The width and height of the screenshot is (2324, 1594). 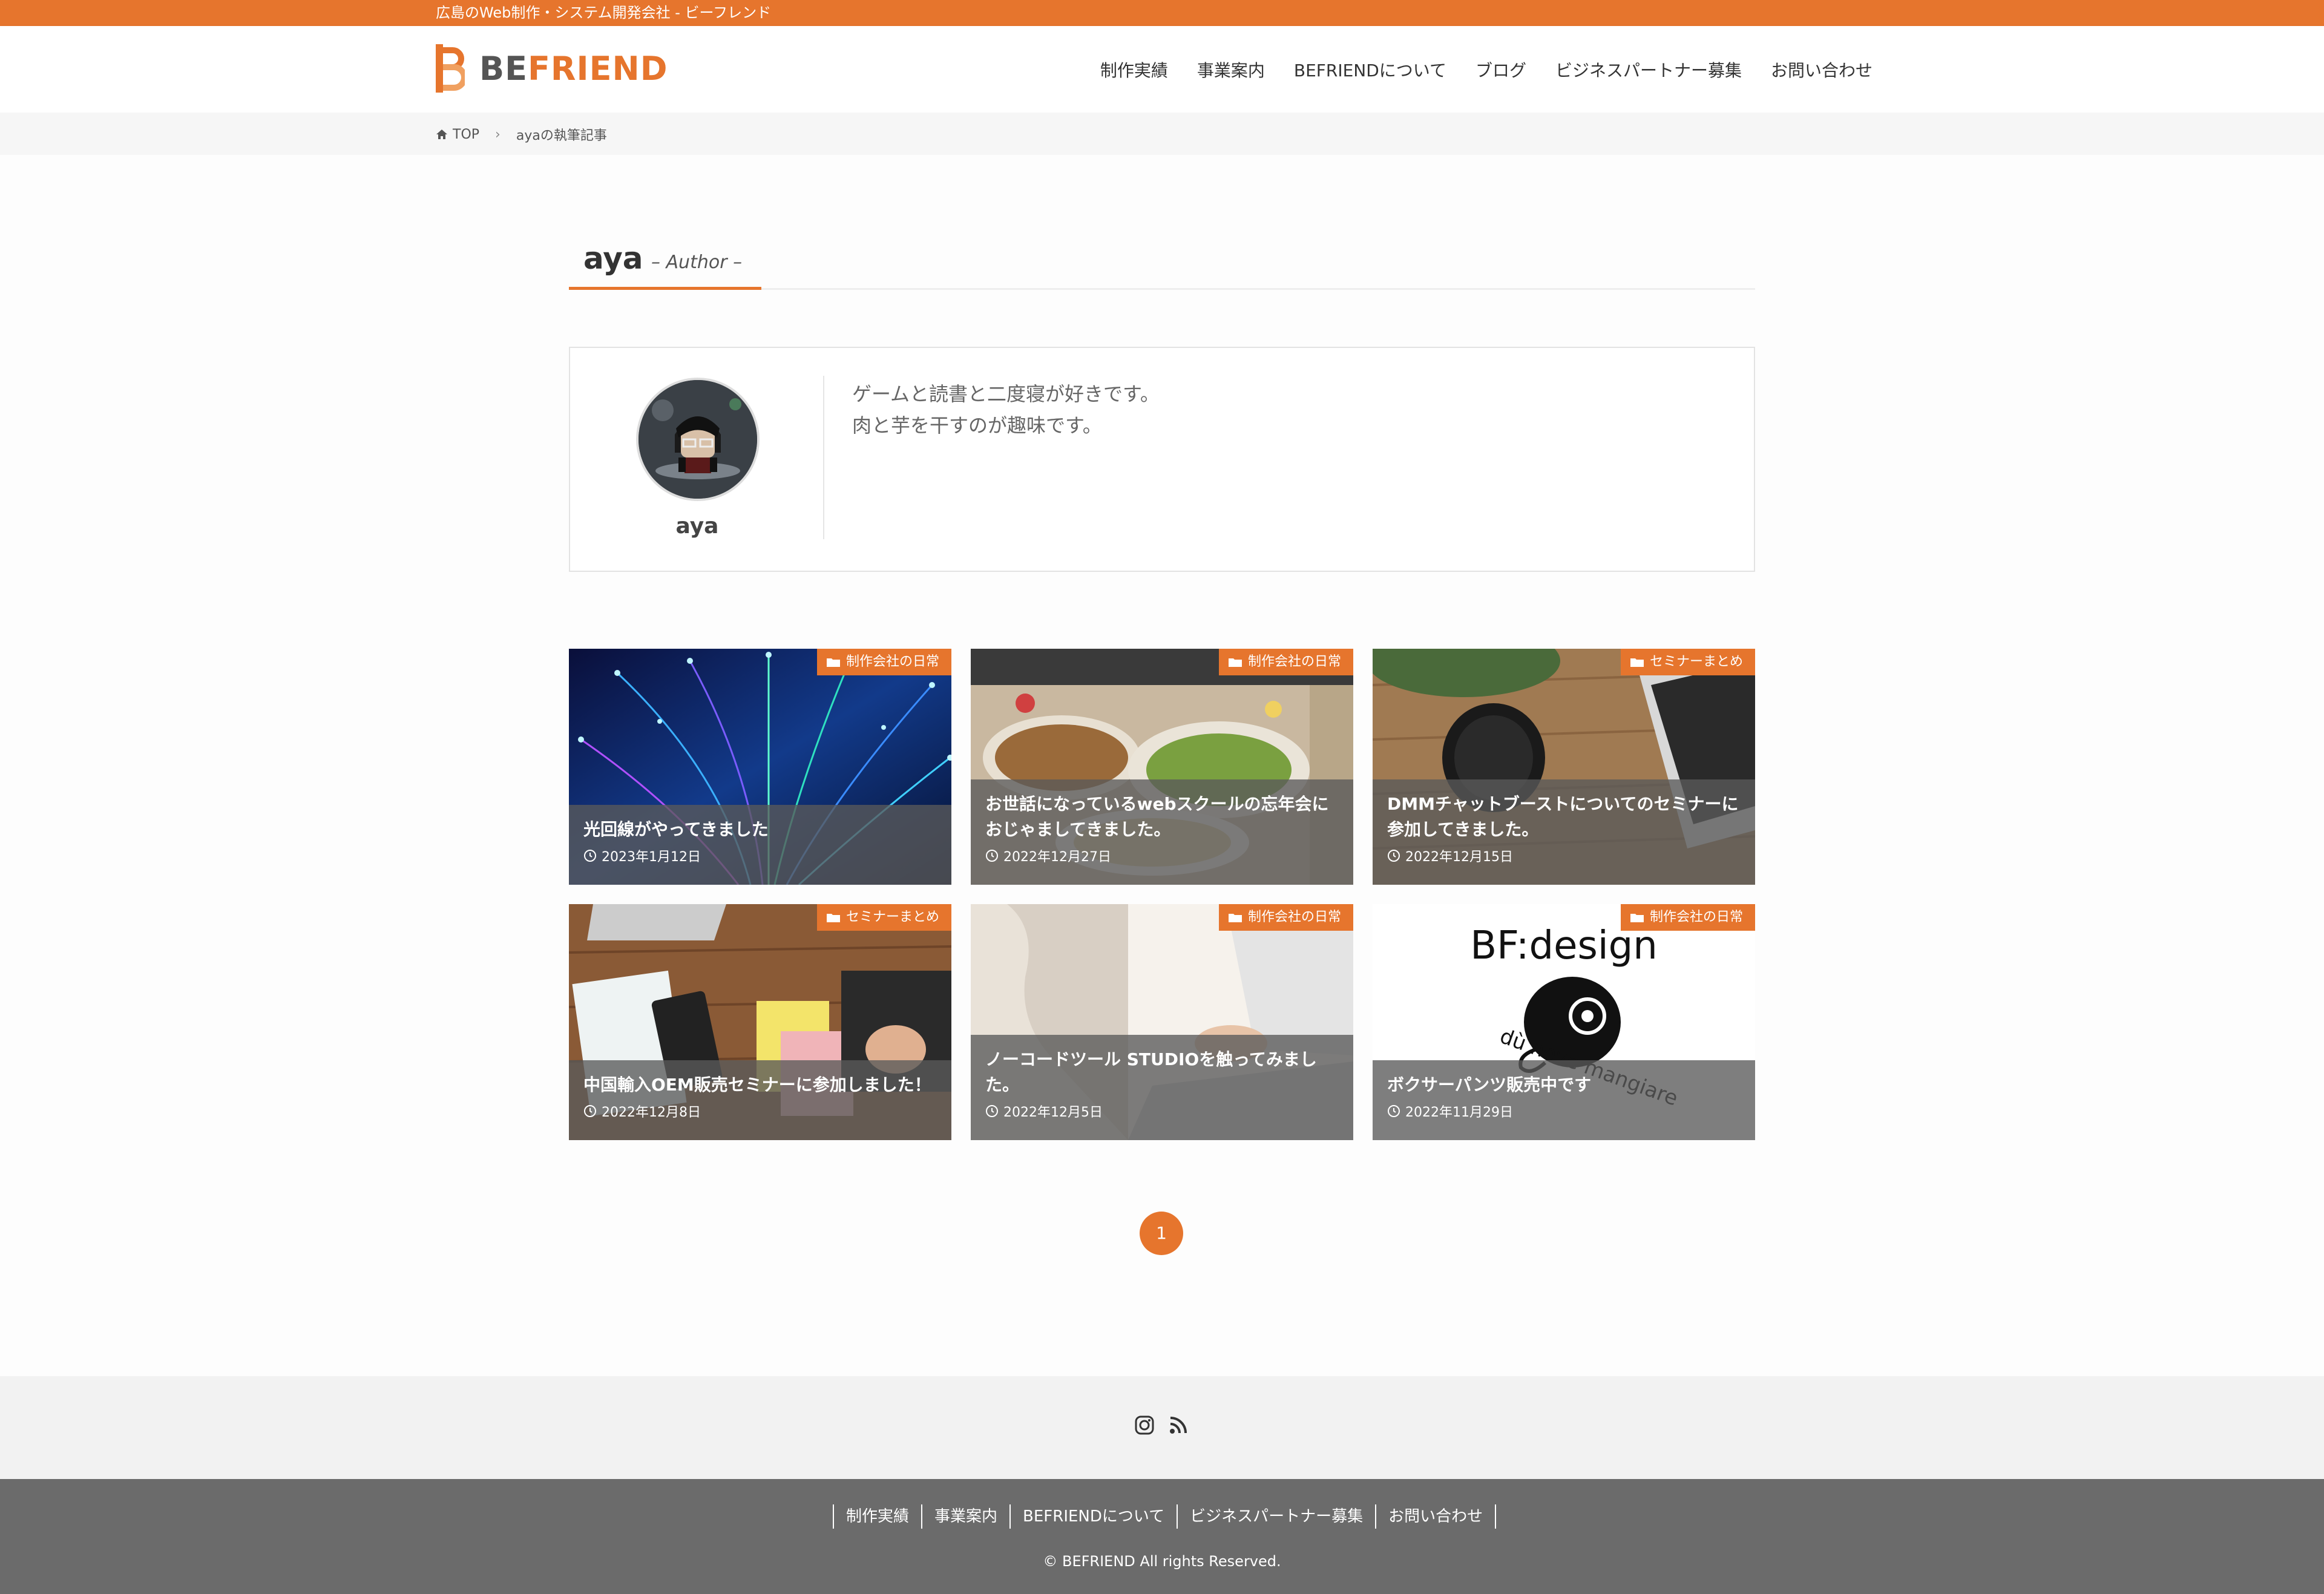 I want to click on post-overlay: 中国輸入OEM販売セミナーに参加しました！ 2022年12月8日, so click(x=760, y=1100).